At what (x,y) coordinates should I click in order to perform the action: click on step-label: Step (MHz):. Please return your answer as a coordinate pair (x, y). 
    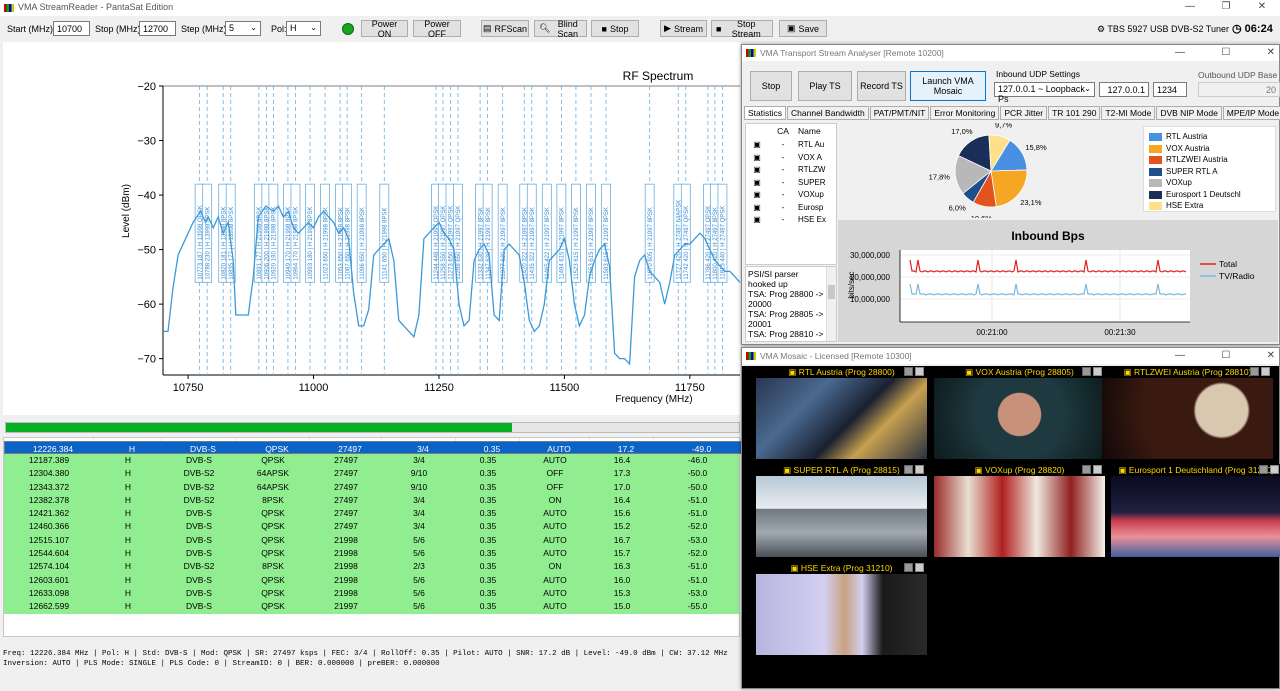
    Looking at the image, I should click on (205, 29).